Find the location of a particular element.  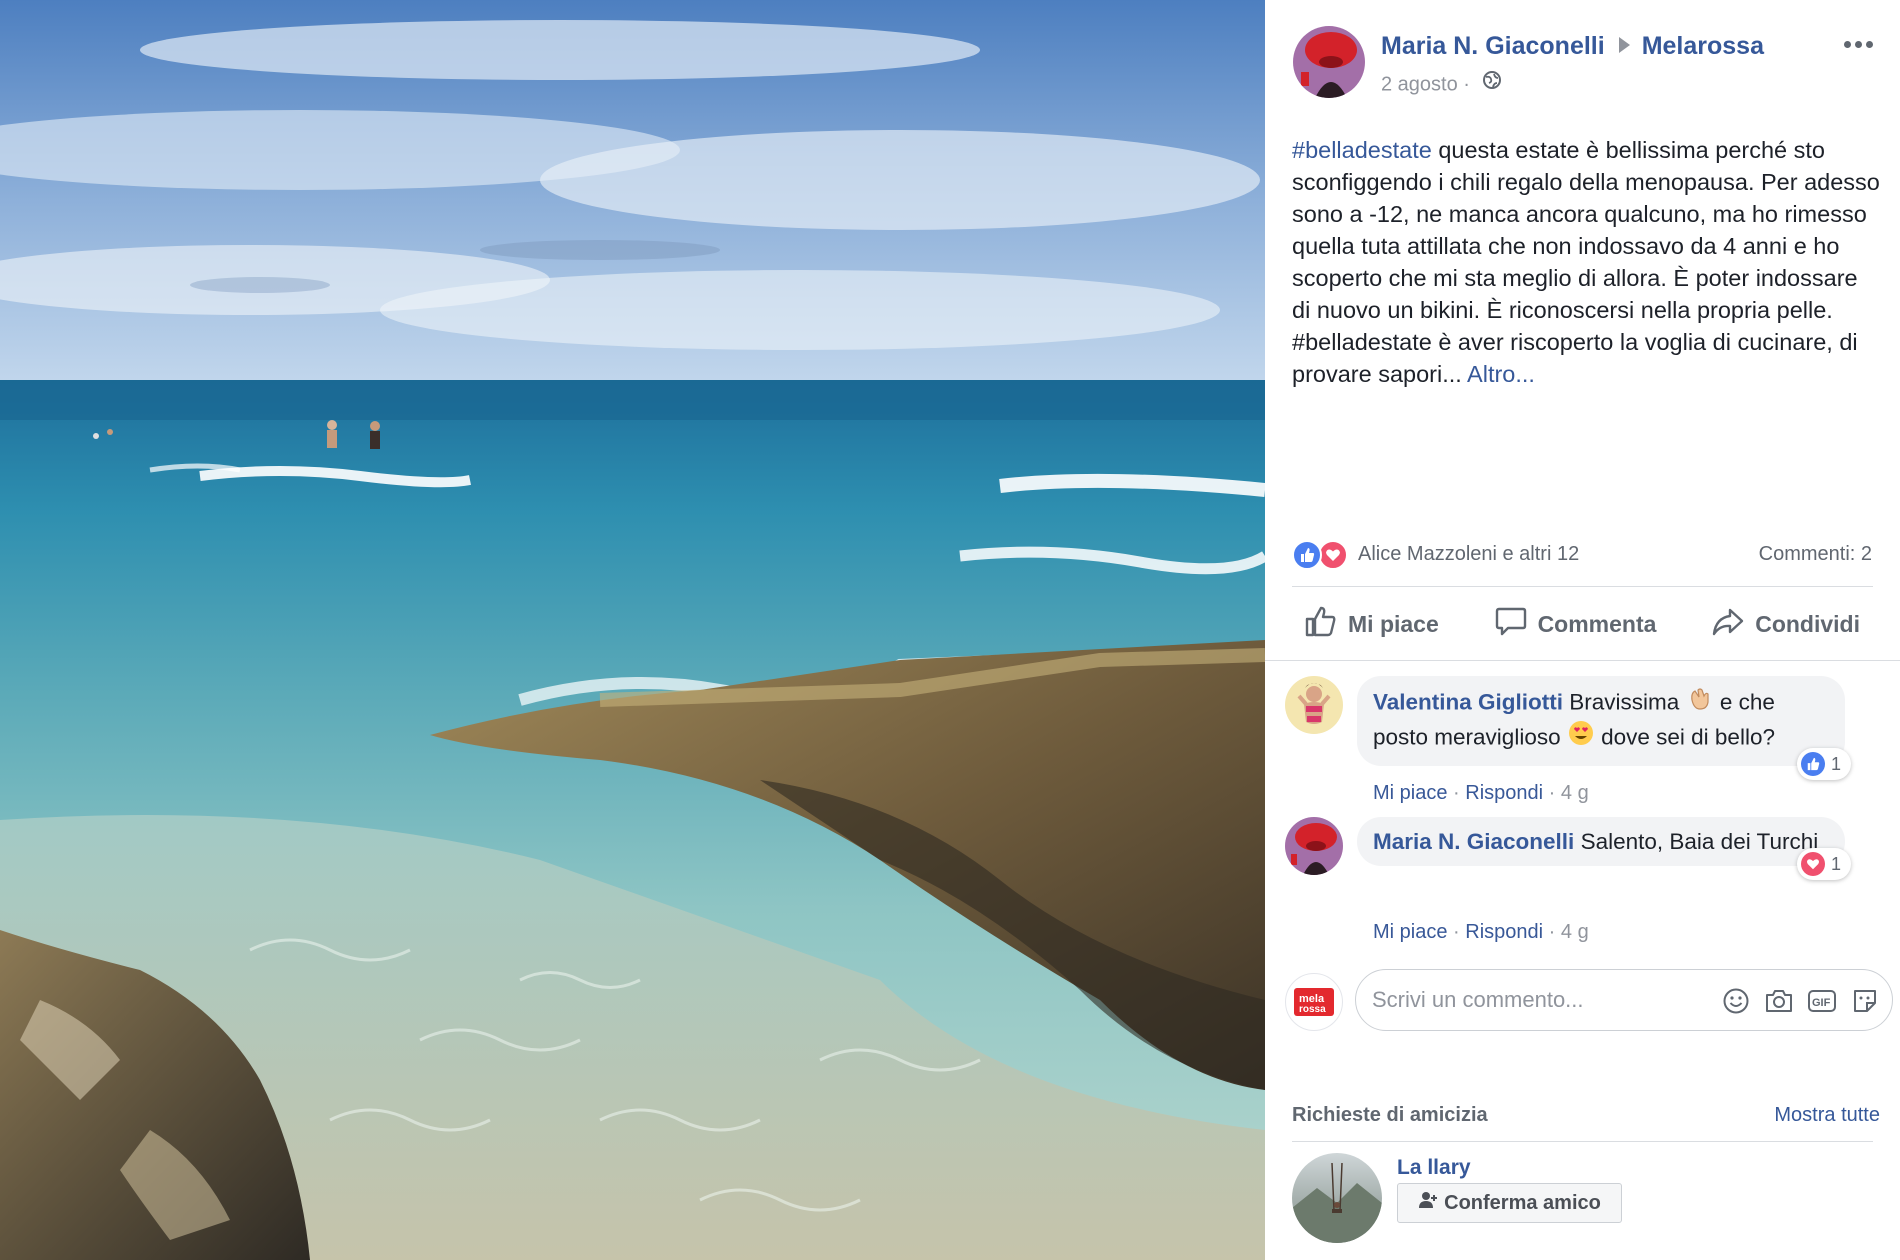

share-button: Condividi is located at coordinates (1785, 624).